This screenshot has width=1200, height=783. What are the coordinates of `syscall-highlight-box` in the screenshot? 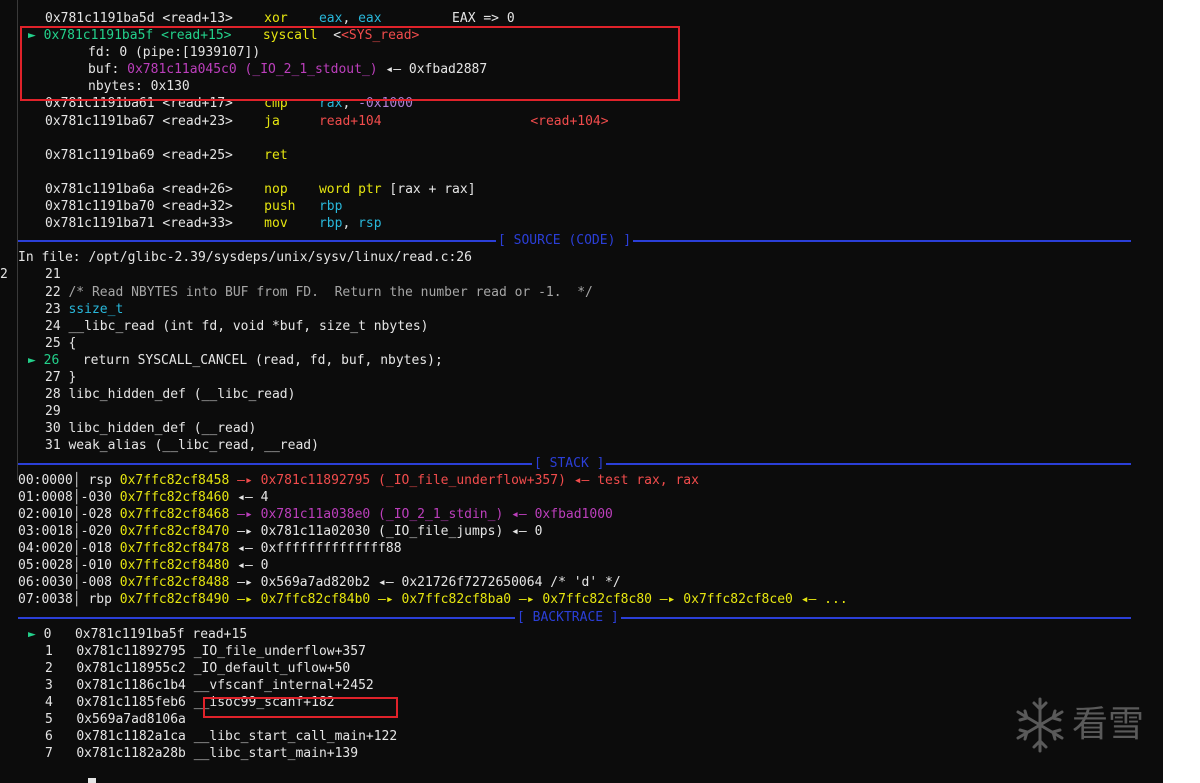 It's located at (350, 63).